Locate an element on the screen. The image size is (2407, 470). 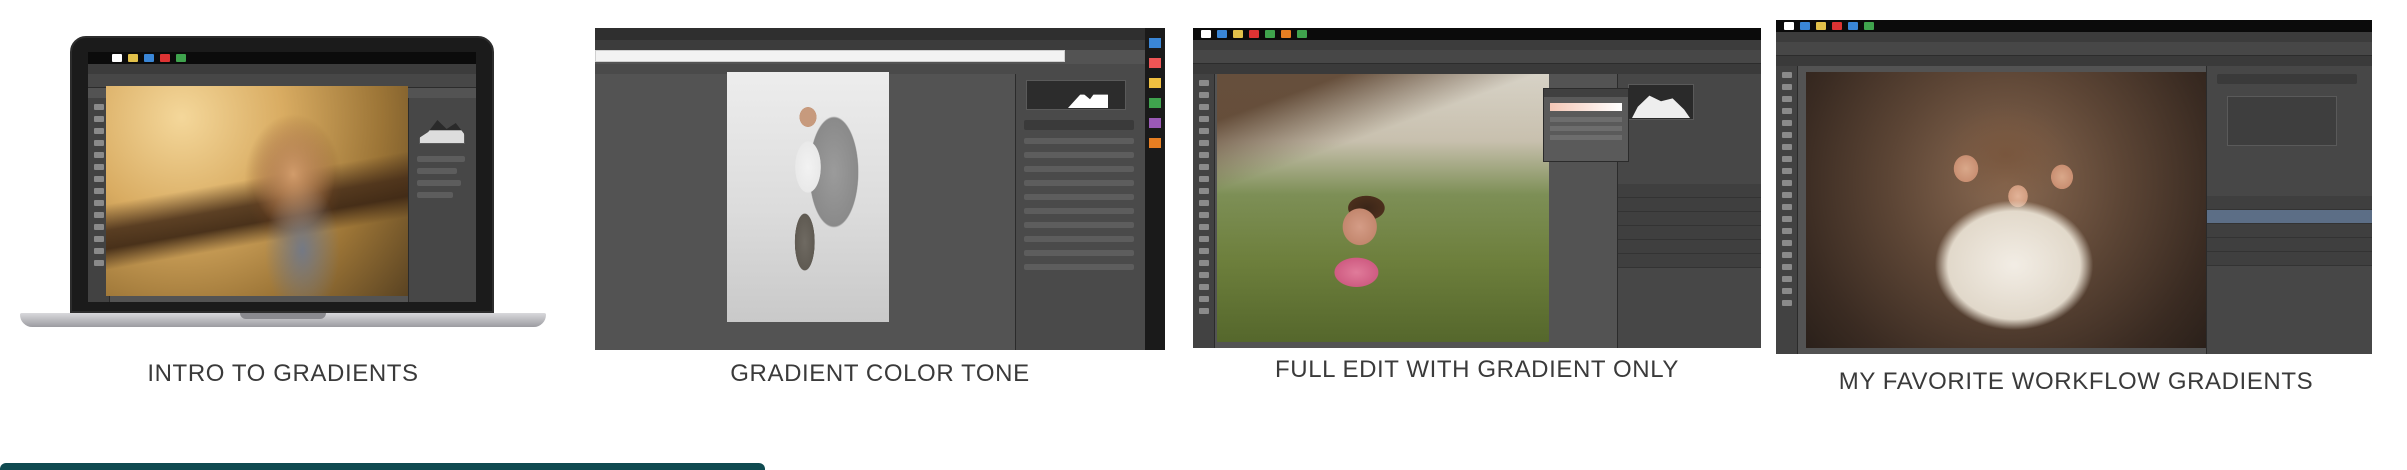
photo-girl-dandelion is located at coordinates (257, 191).